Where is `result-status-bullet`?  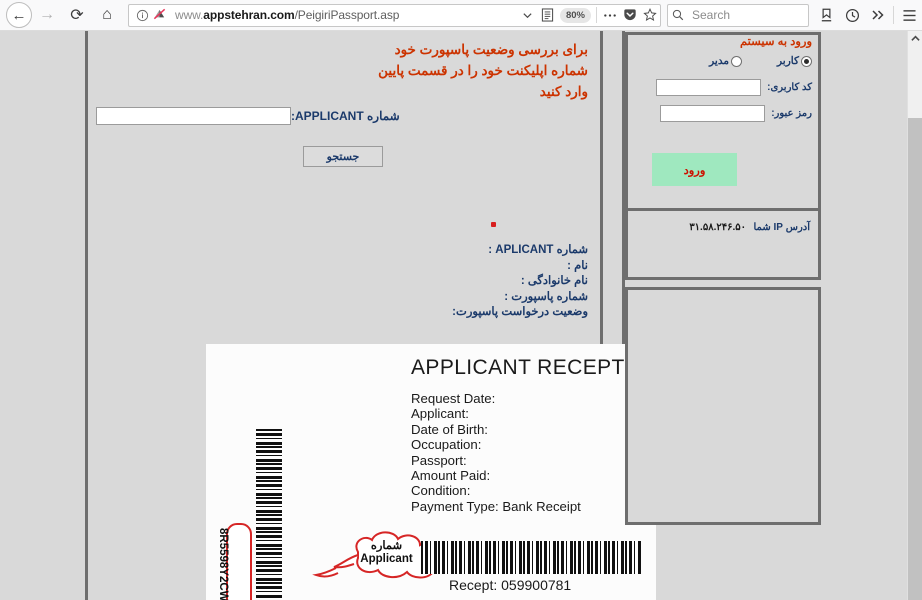
result-status-bullet is located at coordinates (493, 224).